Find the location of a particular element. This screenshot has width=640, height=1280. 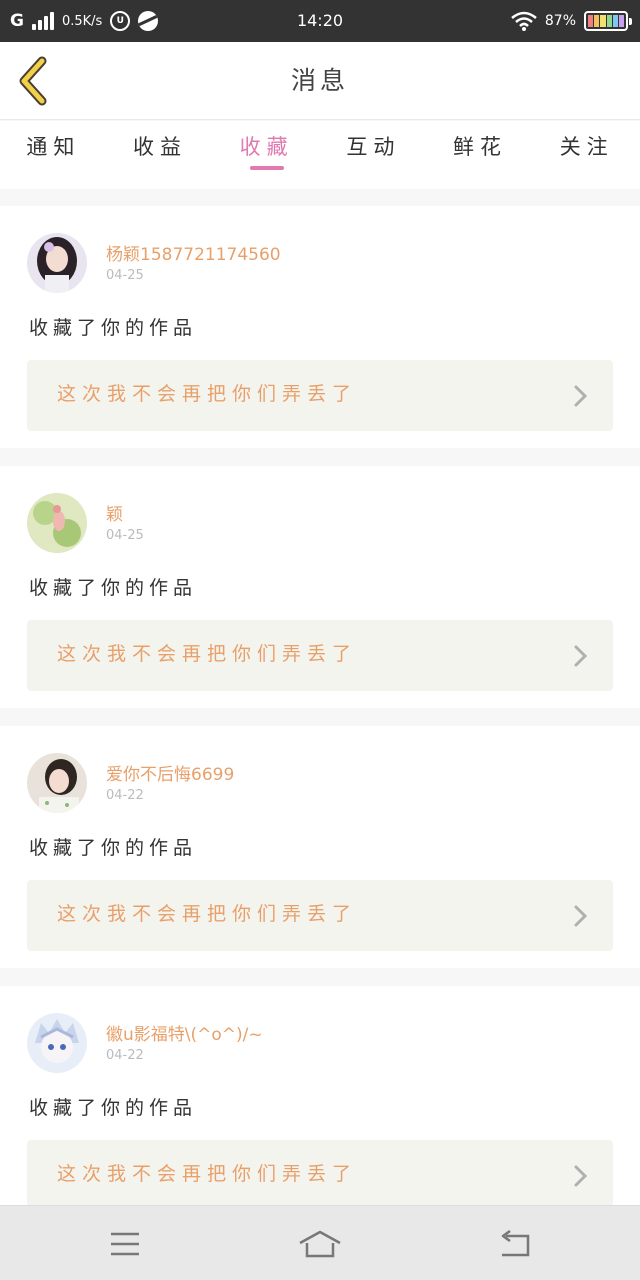

tab-following: 关注 is located at coordinates (586, 155).